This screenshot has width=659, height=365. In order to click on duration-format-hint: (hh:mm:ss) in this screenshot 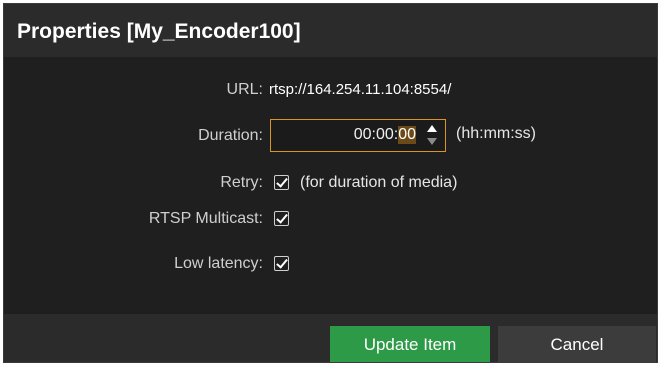, I will do `click(496, 133)`.